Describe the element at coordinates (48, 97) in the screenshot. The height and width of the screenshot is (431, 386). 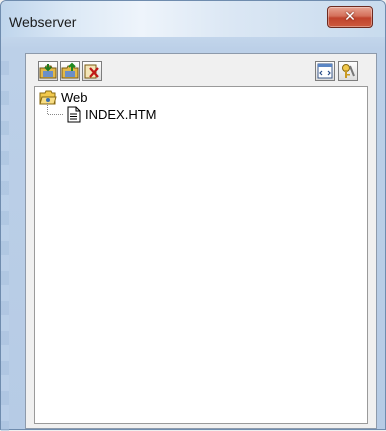
I see `folder-open-icon` at that location.